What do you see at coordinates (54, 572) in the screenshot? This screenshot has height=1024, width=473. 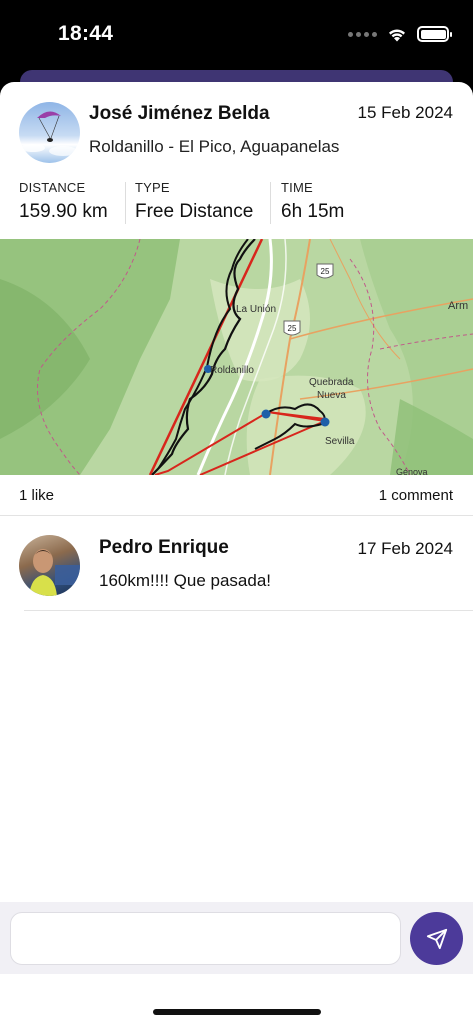 I see `person-icon` at bounding box center [54, 572].